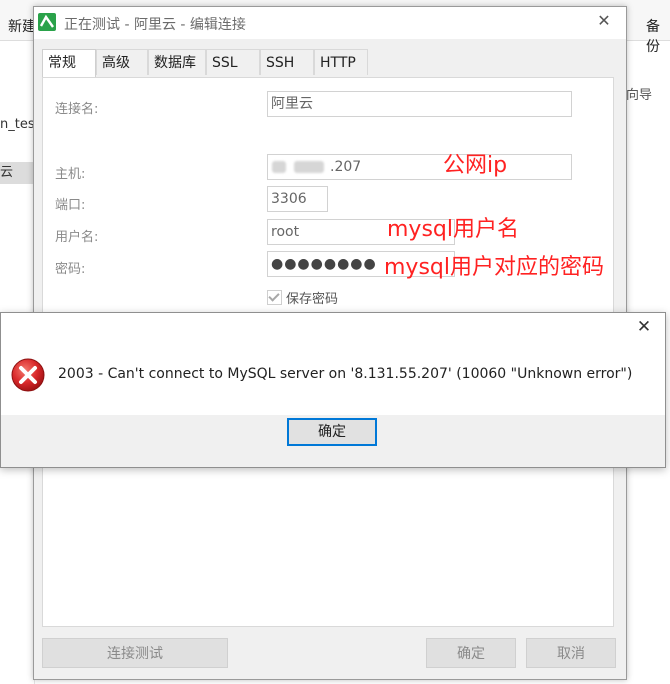  I want to click on annotation-mysql-username: mysql用户名, so click(453, 229).